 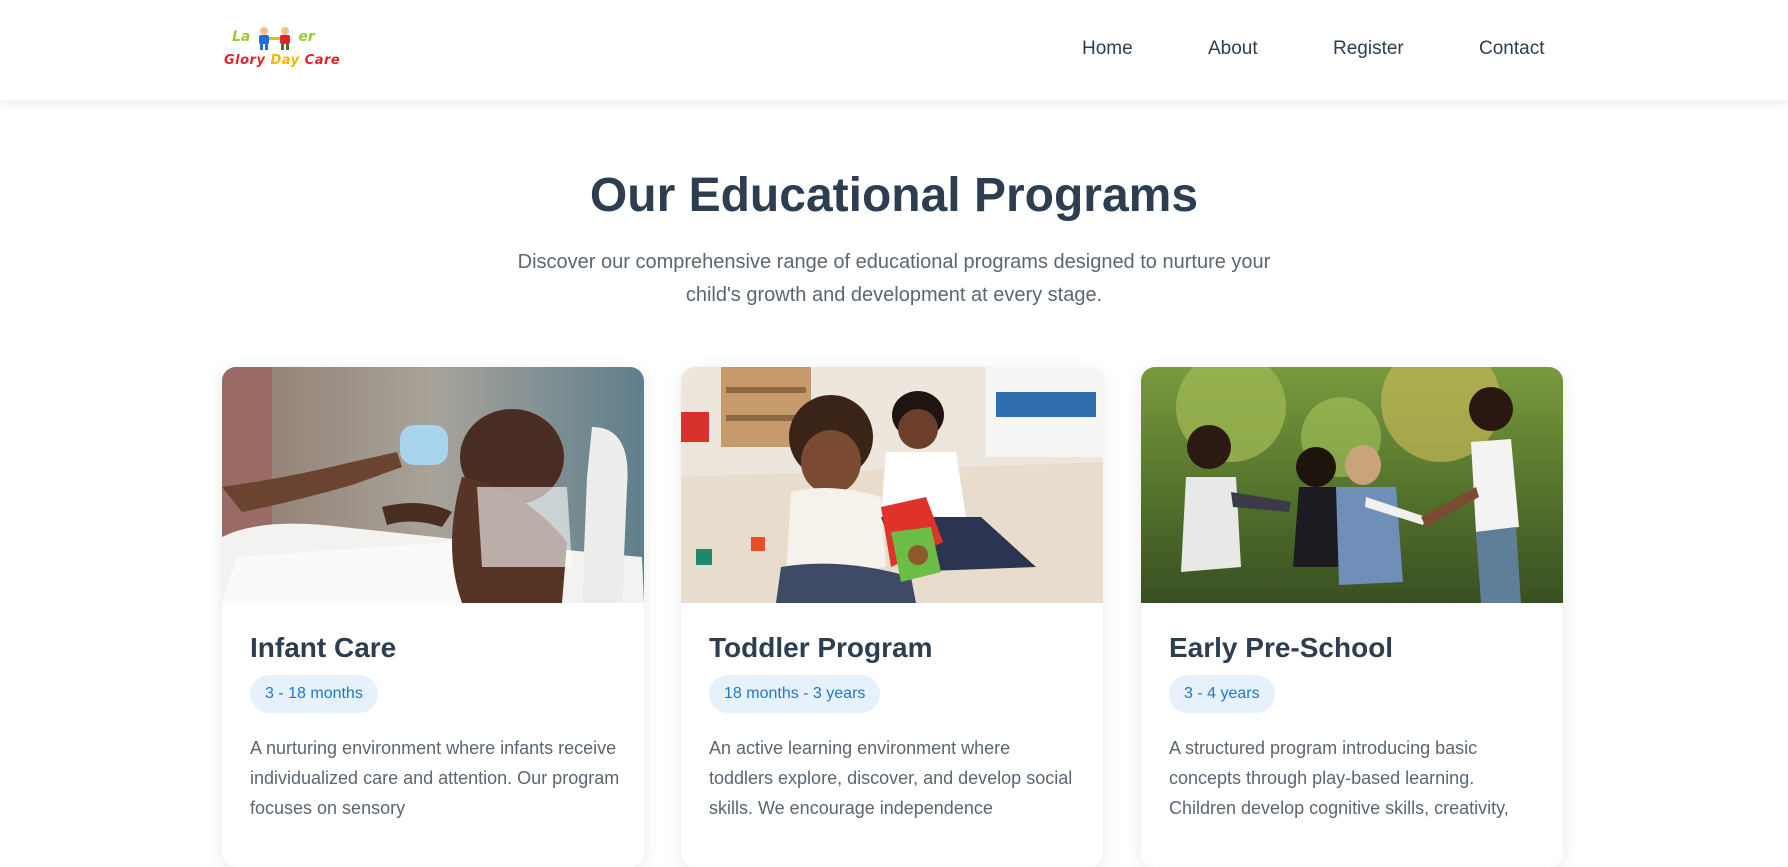 What do you see at coordinates (894, 195) in the screenshot?
I see `section-title: Our Educational Programs` at bounding box center [894, 195].